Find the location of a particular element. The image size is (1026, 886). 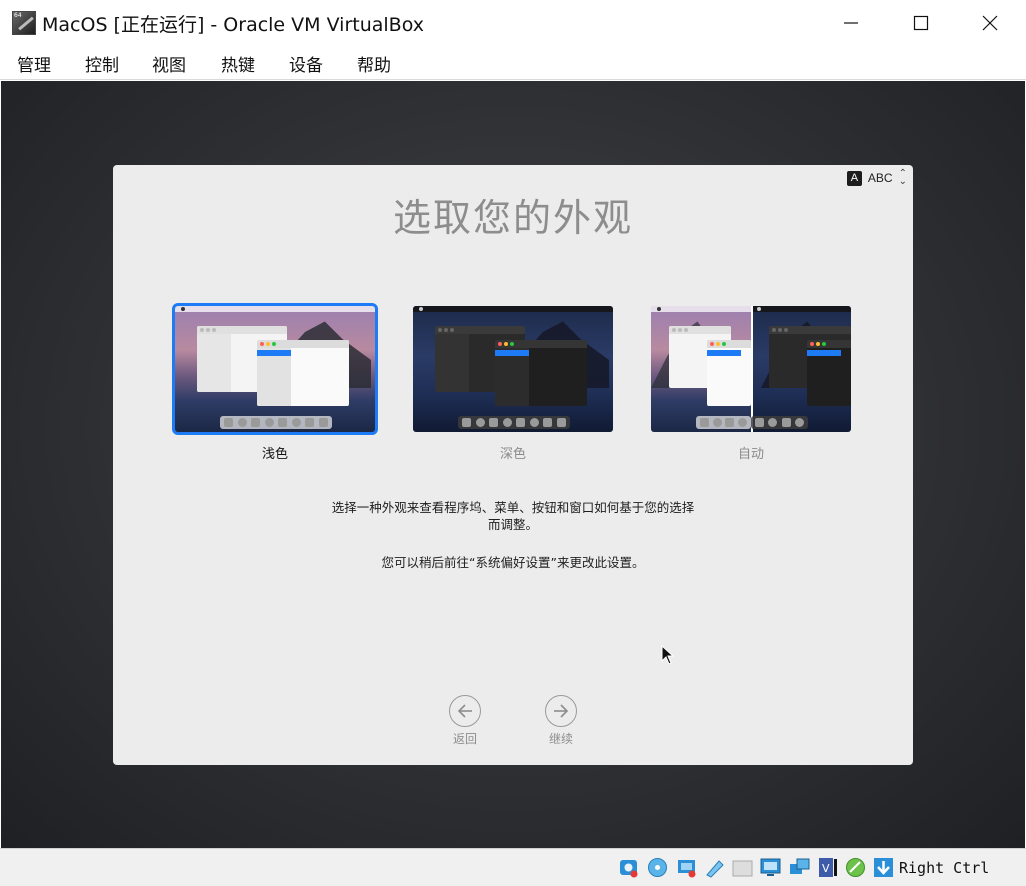

display-icon is located at coordinates (799, 867).